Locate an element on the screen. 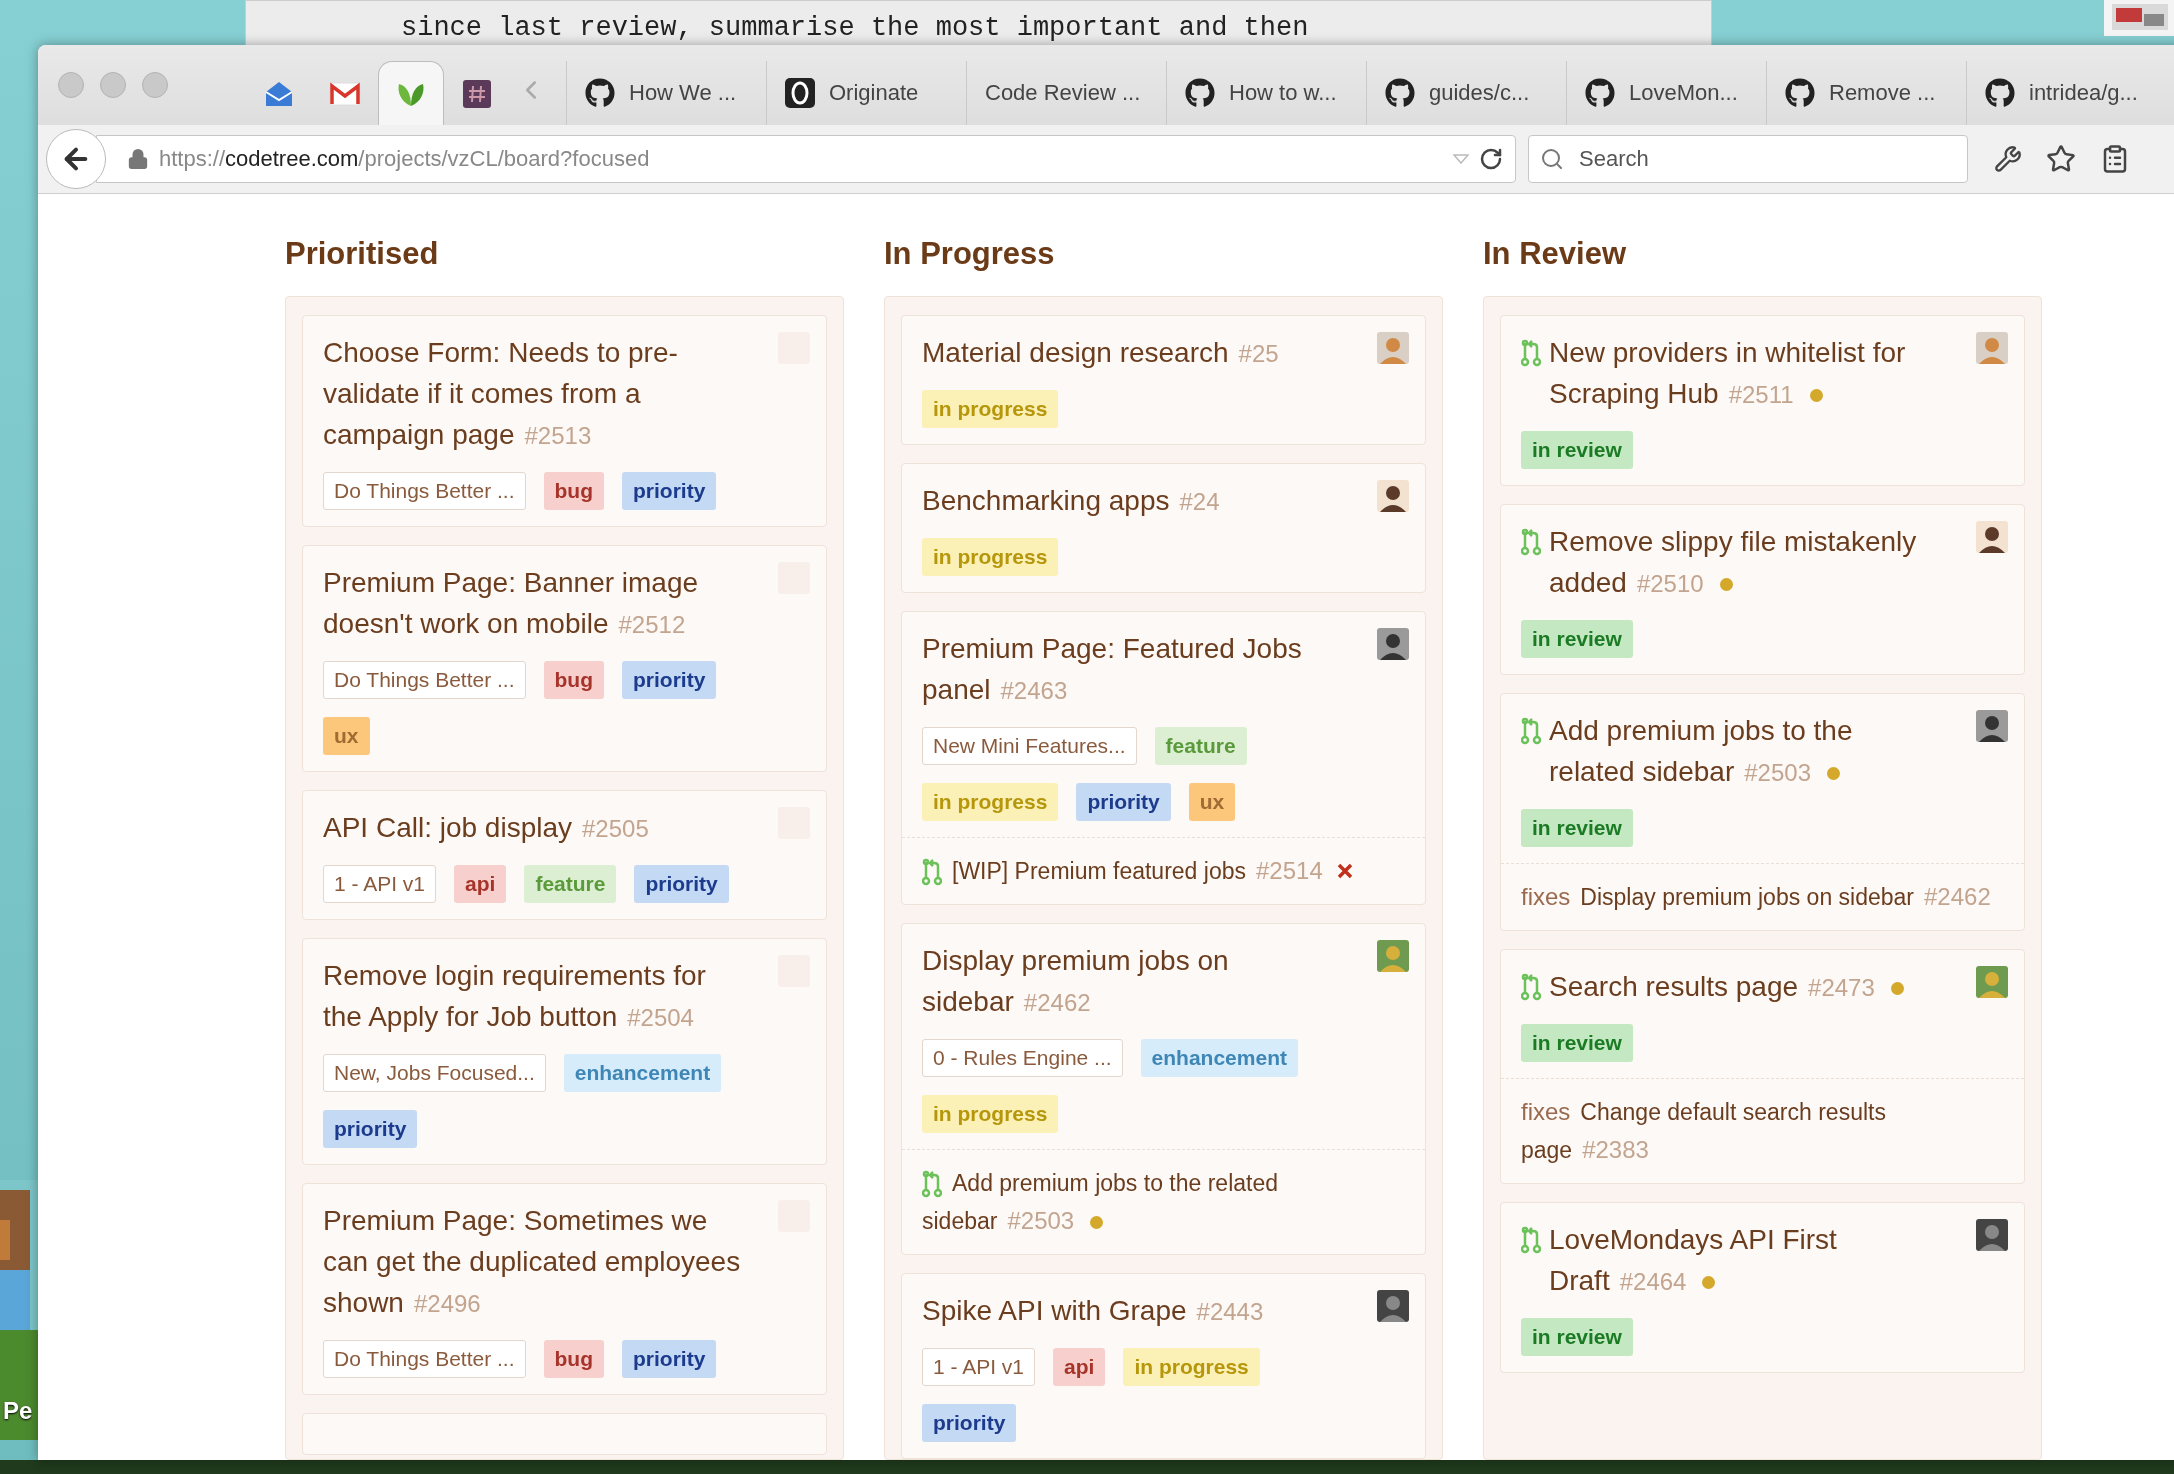  card-title: Remove slippy file mistakenly added #2510 is located at coordinates (1733, 562).